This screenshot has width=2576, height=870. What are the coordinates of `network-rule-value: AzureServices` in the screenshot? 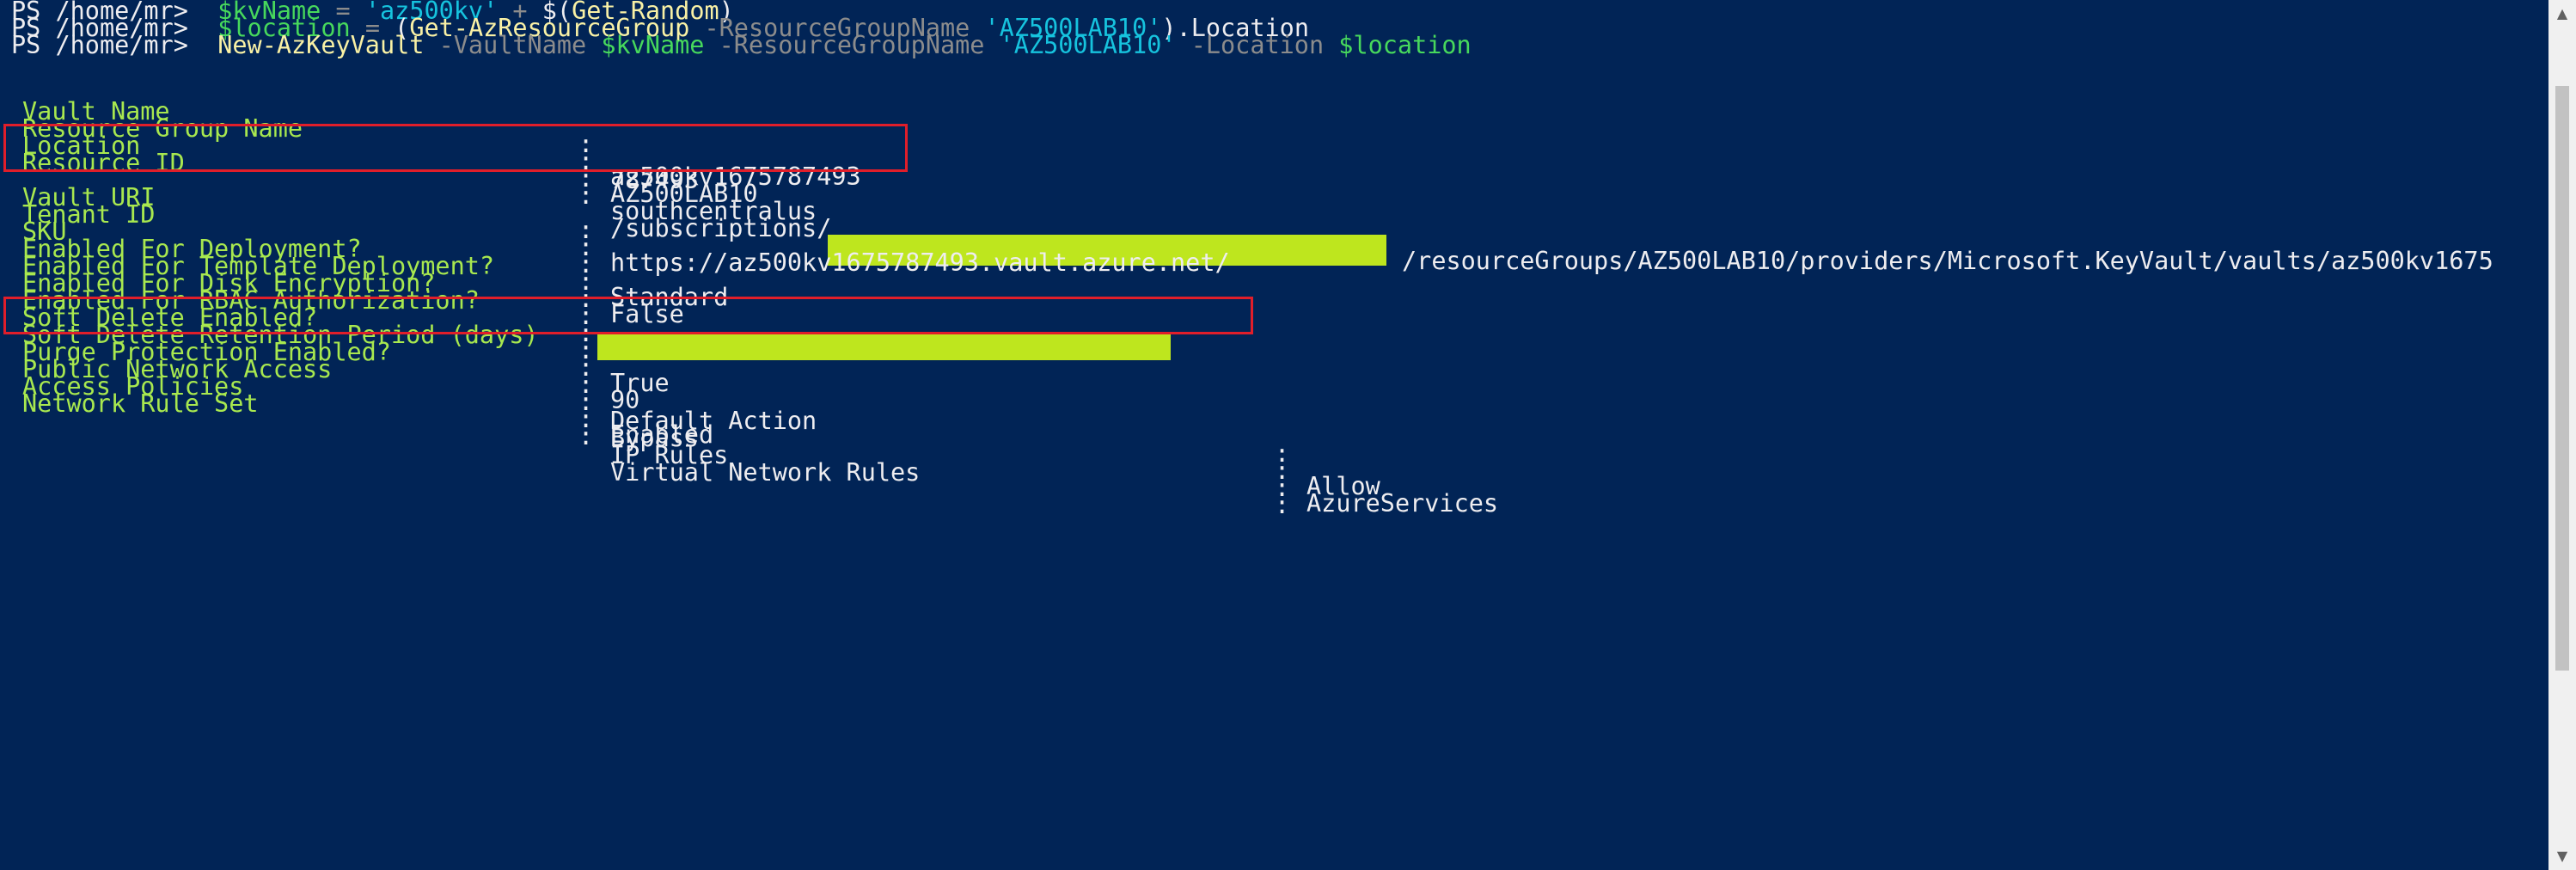 It's located at (1402, 503).